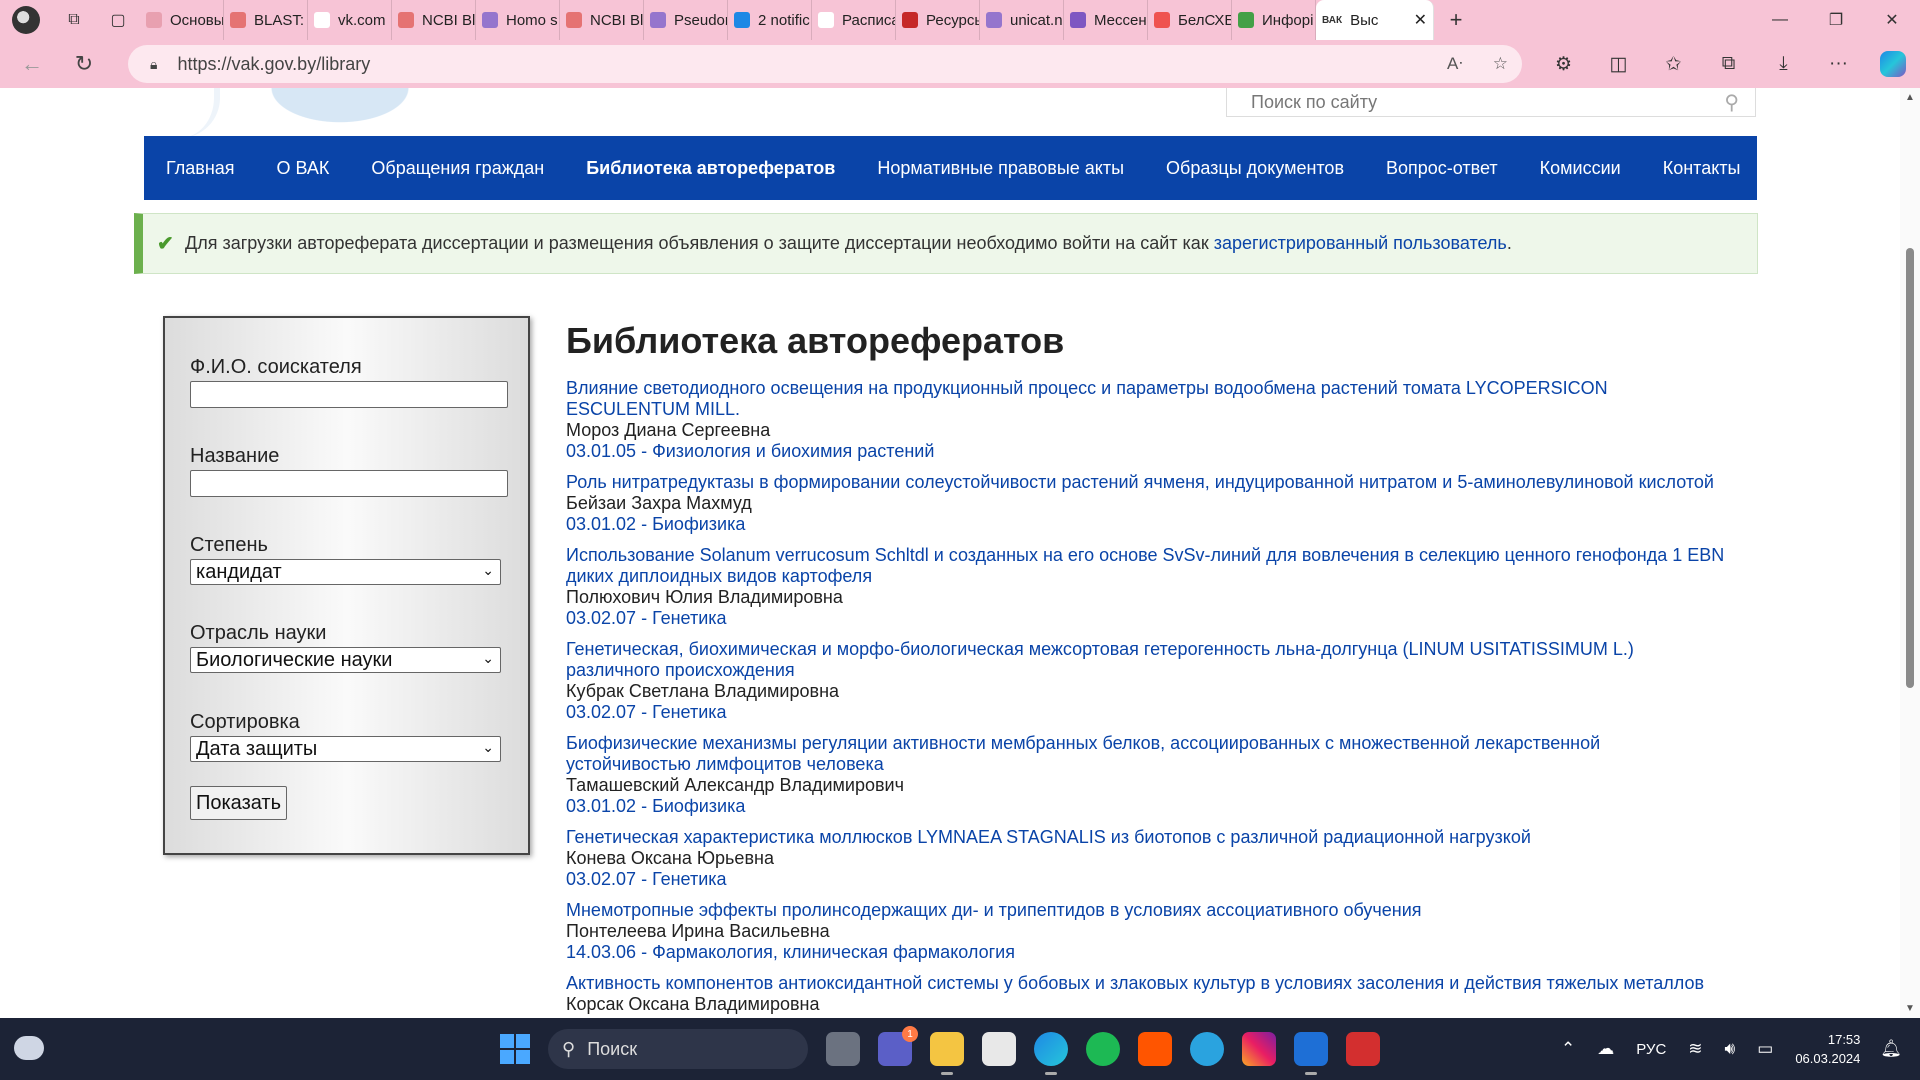  I want to click on app-icon, so click(1311, 1053).